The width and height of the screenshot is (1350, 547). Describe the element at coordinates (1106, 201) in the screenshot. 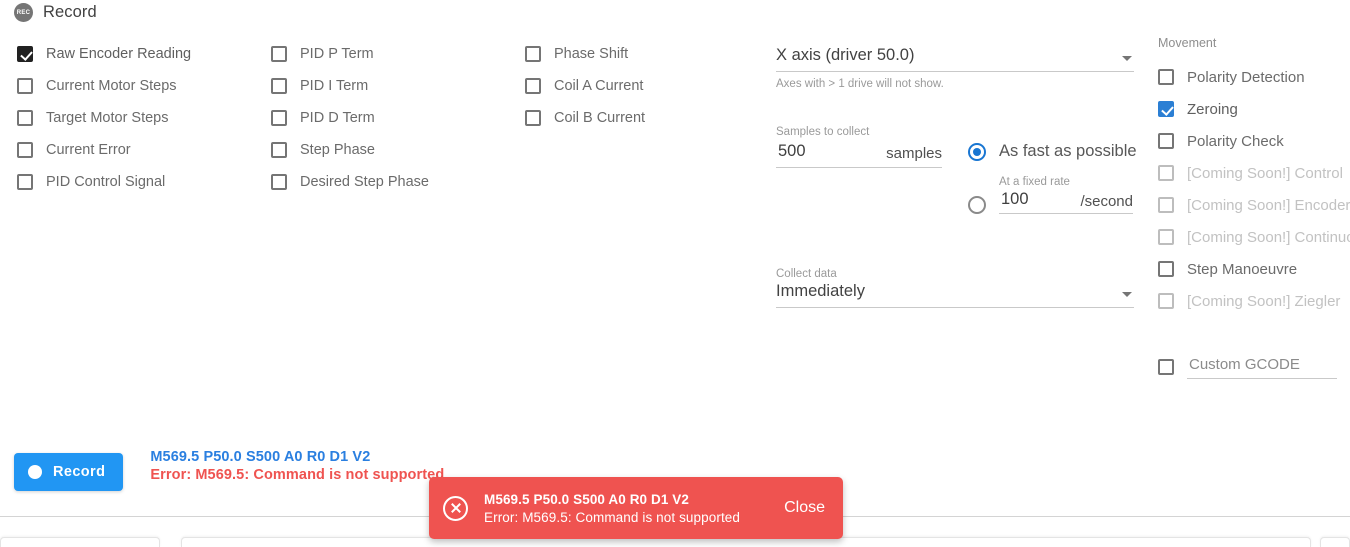

I see `fixed-rate-suffix: /second` at that location.